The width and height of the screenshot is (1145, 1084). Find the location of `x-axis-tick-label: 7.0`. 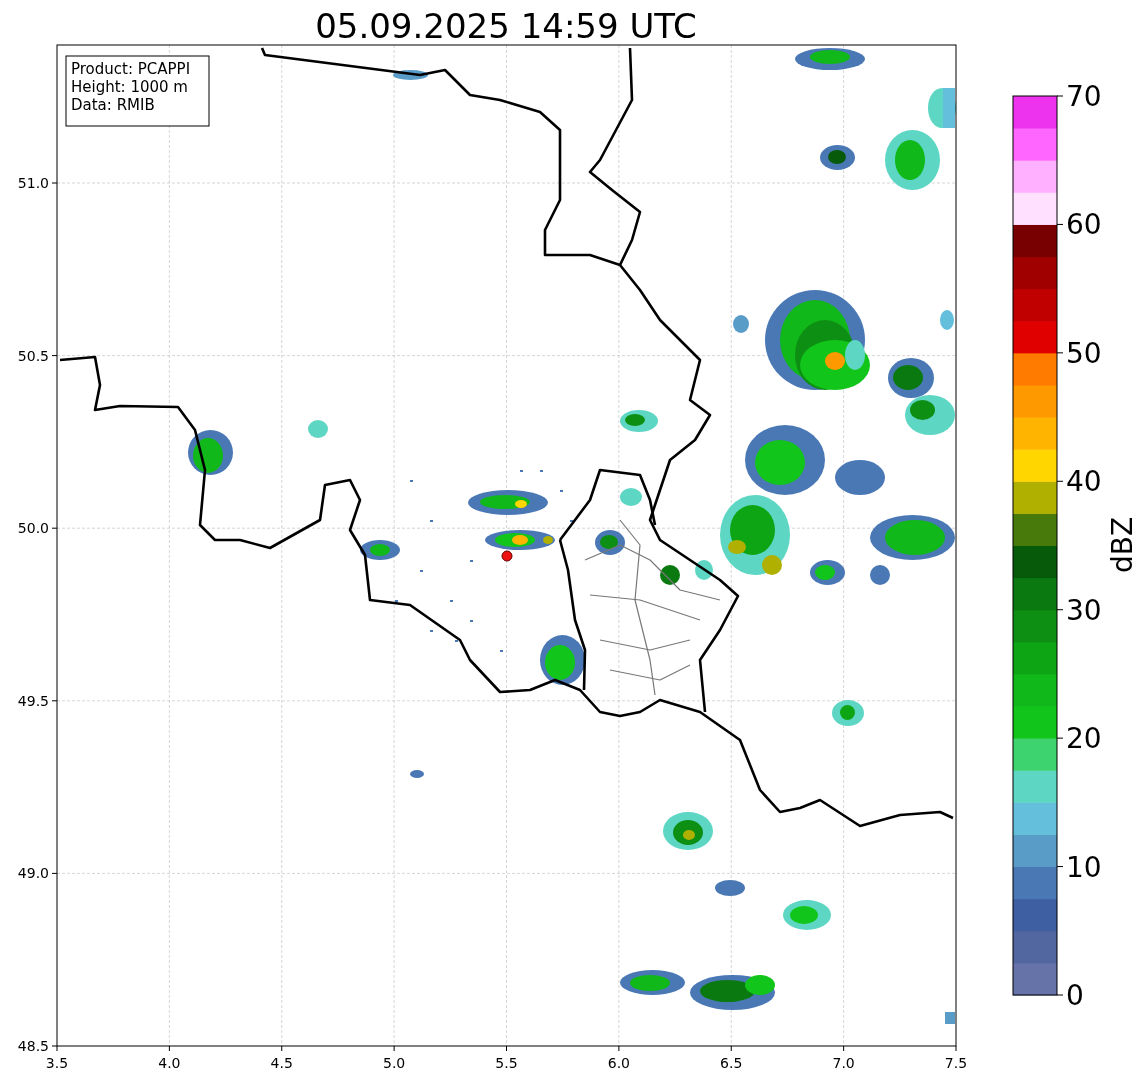

x-axis-tick-label: 7.0 is located at coordinates (843, 1063).